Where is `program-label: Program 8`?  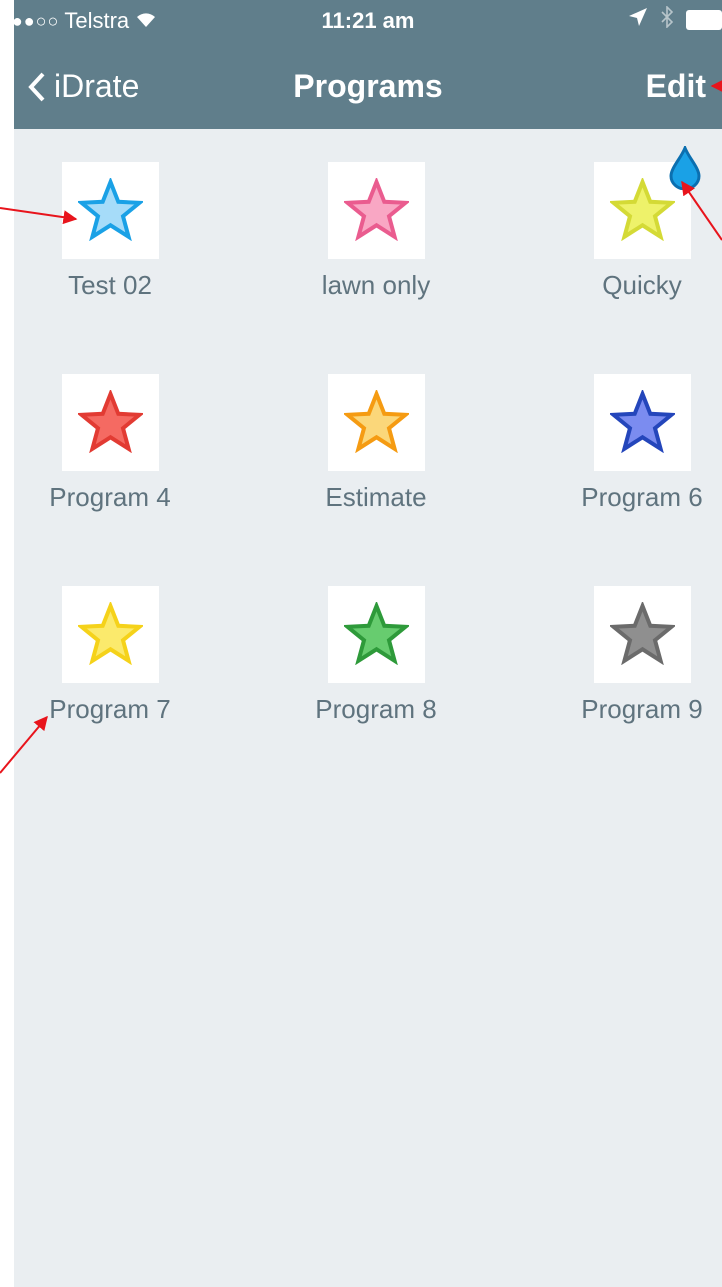
program-label: Program 8 is located at coordinates (376, 709).